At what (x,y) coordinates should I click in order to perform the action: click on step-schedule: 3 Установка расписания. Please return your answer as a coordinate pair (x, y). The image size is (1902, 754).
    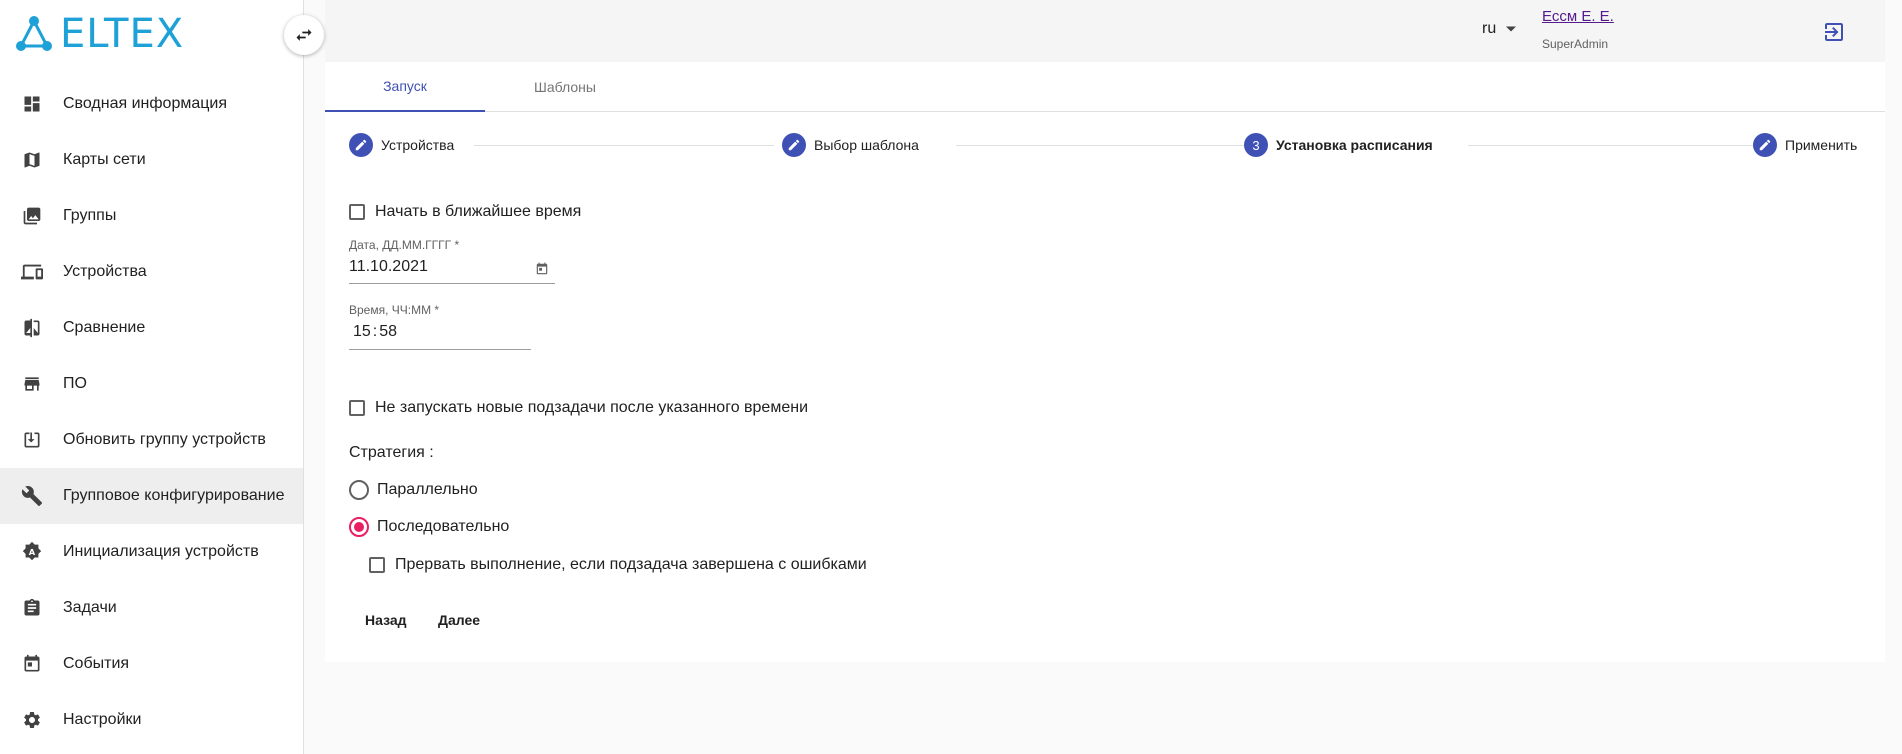
    Looking at the image, I should click on (1338, 145).